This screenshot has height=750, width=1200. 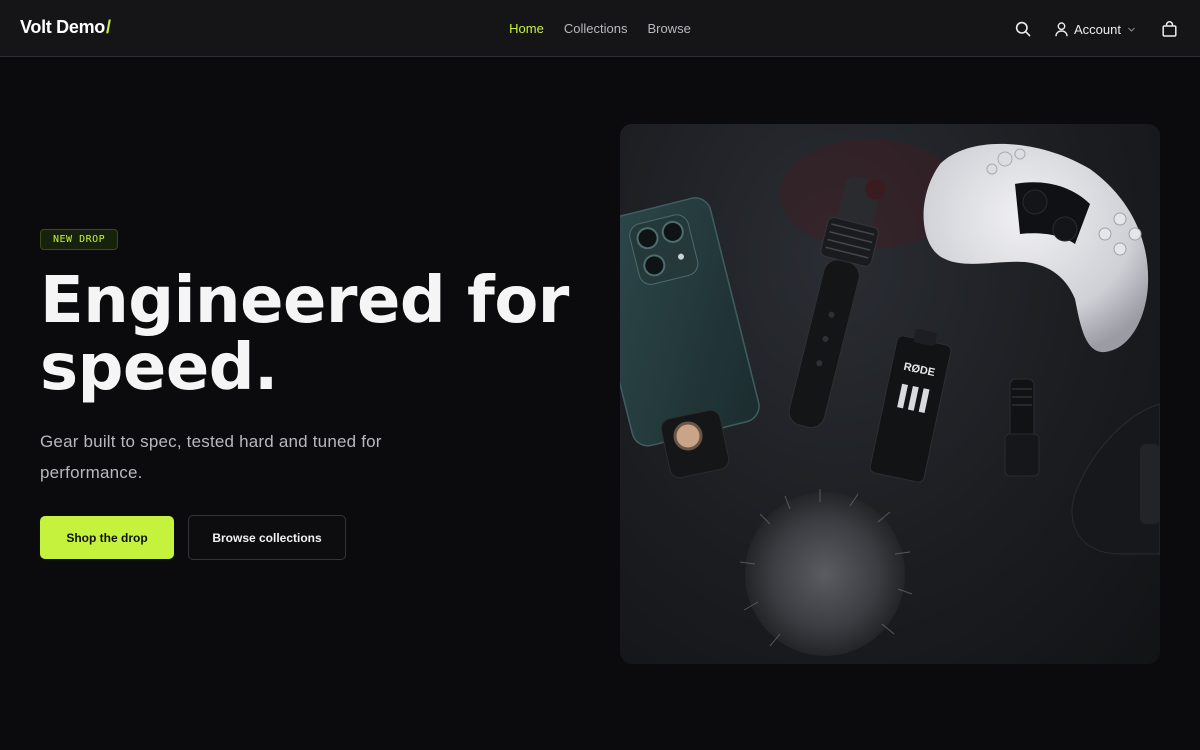 I want to click on nav-collections: Collections, so click(x=596, y=28).